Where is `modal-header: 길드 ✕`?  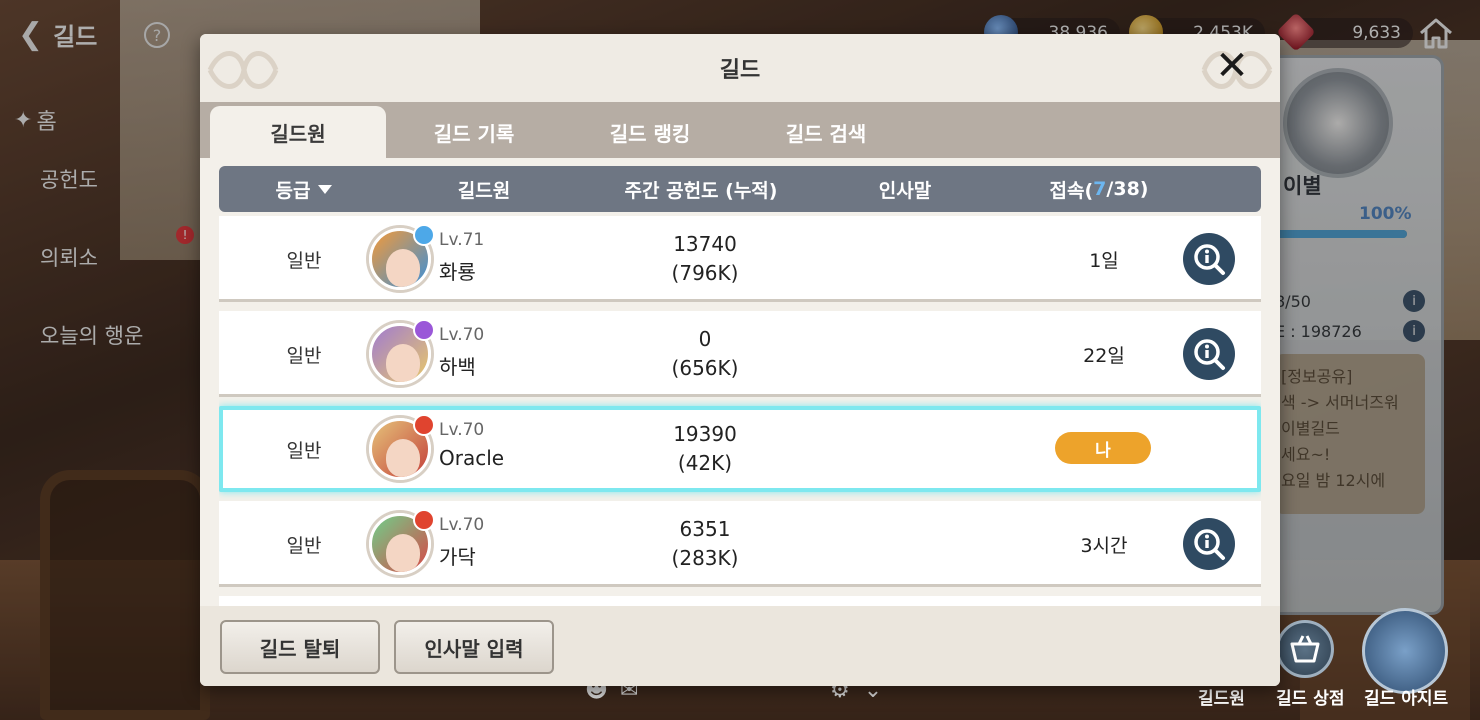
modal-header: 길드 ✕ is located at coordinates (740, 68).